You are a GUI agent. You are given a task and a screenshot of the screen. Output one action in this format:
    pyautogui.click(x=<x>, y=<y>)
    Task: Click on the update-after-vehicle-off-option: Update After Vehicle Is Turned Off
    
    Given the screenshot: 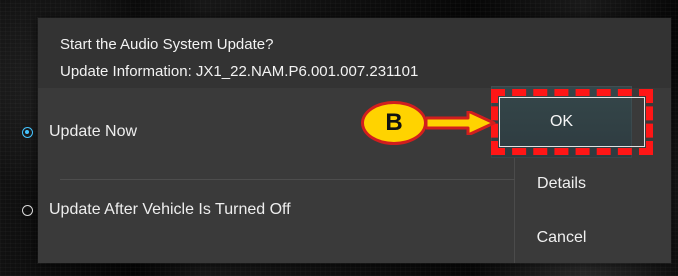 What is the action you would take?
    pyautogui.click(x=156, y=210)
    